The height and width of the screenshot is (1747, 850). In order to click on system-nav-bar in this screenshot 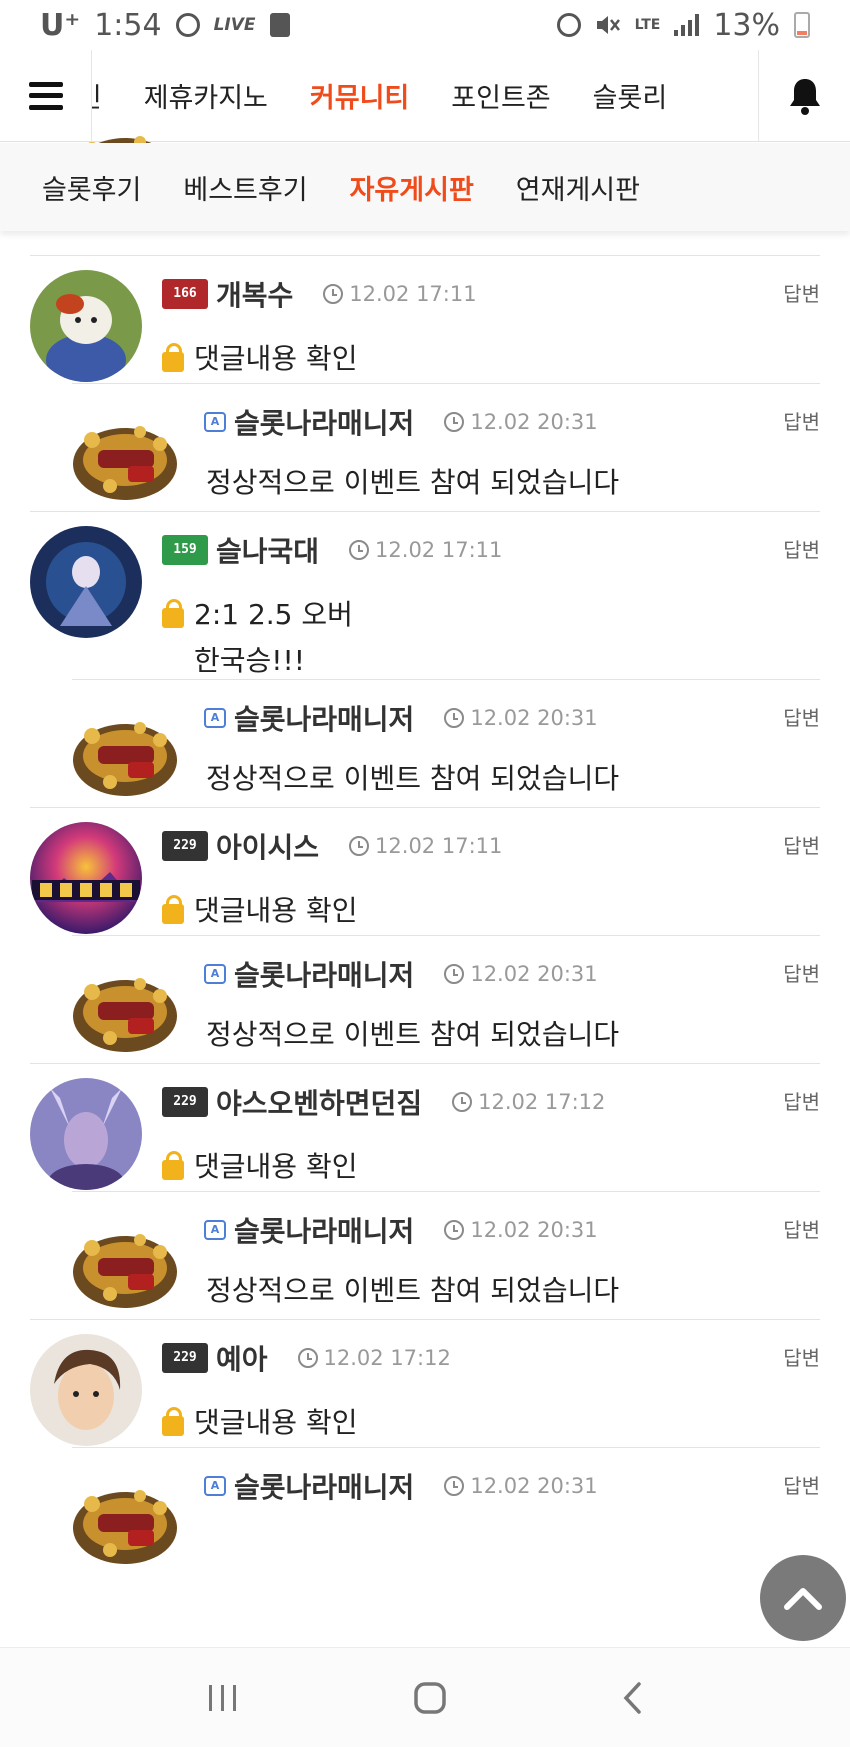, I will do `click(425, 1697)`.